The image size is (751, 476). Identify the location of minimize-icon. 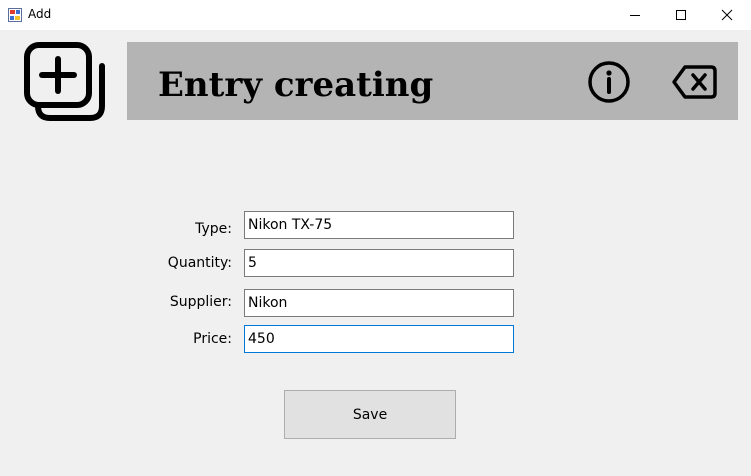
(635, 15).